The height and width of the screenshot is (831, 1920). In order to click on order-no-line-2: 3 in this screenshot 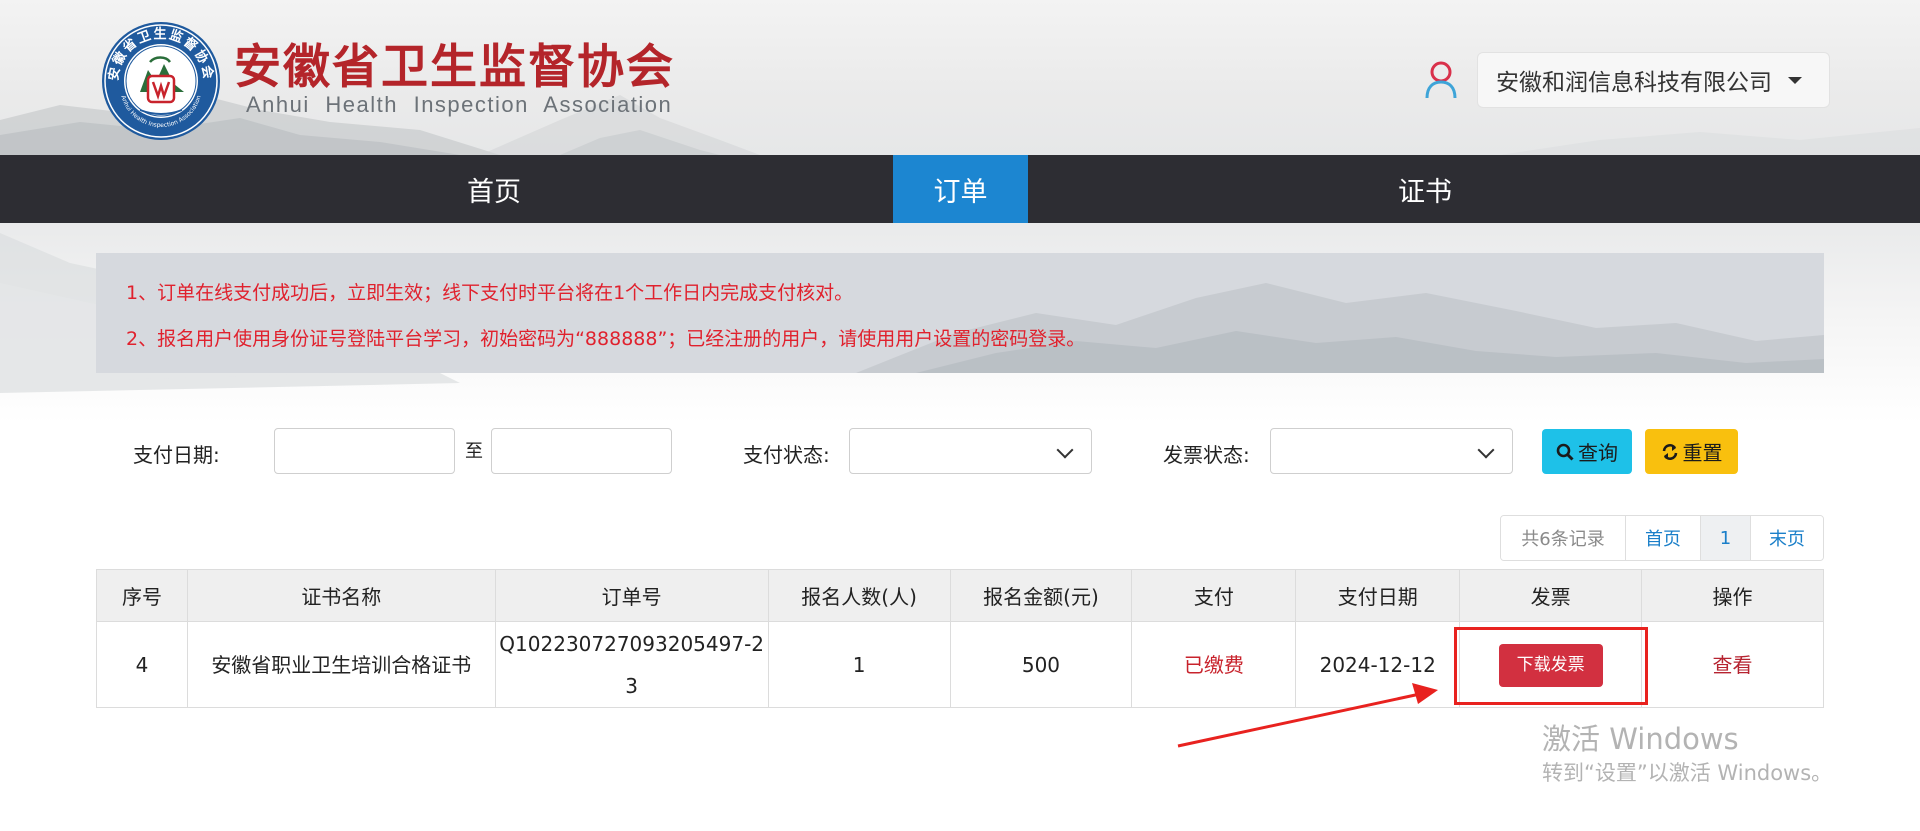, I will do `click(632, 685)`.